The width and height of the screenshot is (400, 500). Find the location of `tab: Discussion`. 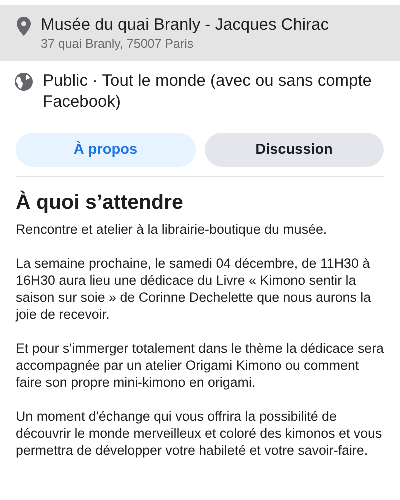

tab: Discussion is located at coordinates (294, 150).